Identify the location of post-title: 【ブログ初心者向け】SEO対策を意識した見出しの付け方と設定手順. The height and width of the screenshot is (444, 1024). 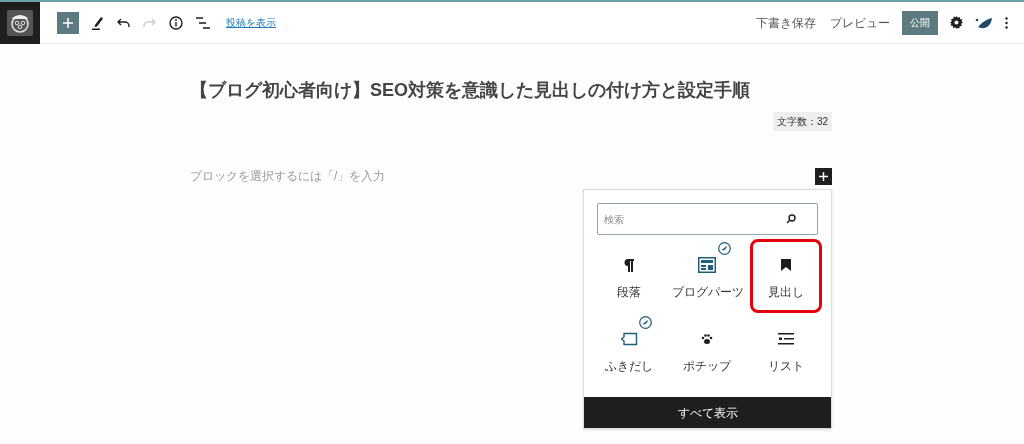
(511, 90).